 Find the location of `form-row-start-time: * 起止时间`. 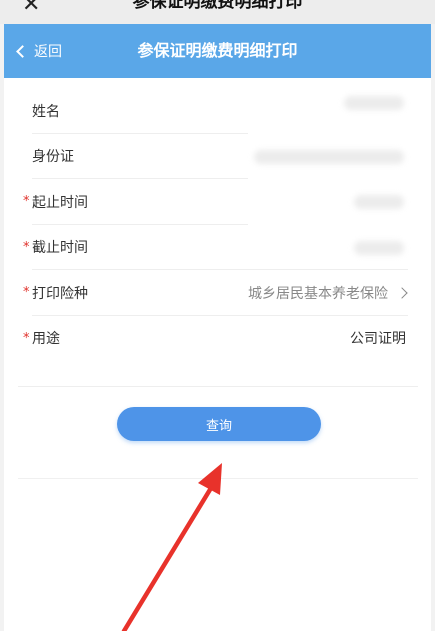

form-row-start-time: * 起止时间 is located at coordinates (218, 202).